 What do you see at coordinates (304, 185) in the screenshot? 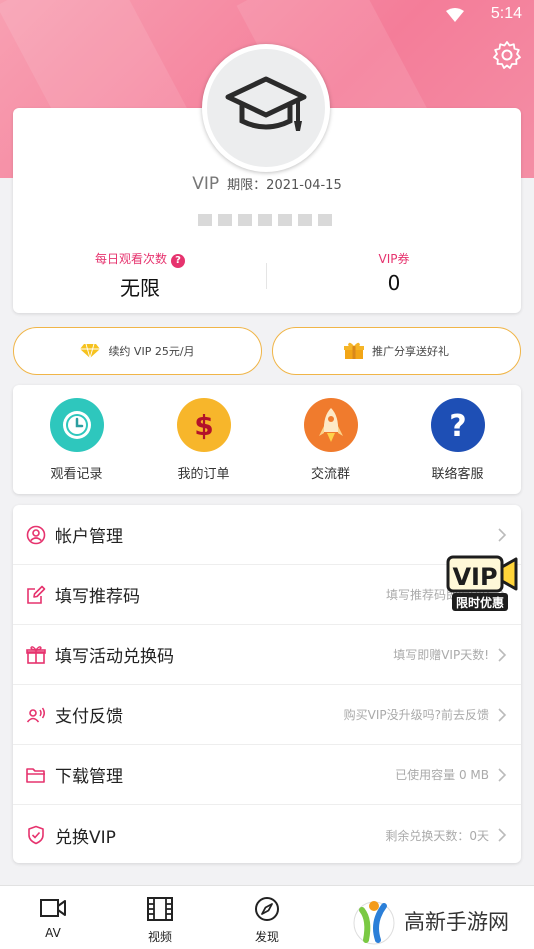
I see `expiry-date: 2021-04-15` at bounding box center [304, 185].